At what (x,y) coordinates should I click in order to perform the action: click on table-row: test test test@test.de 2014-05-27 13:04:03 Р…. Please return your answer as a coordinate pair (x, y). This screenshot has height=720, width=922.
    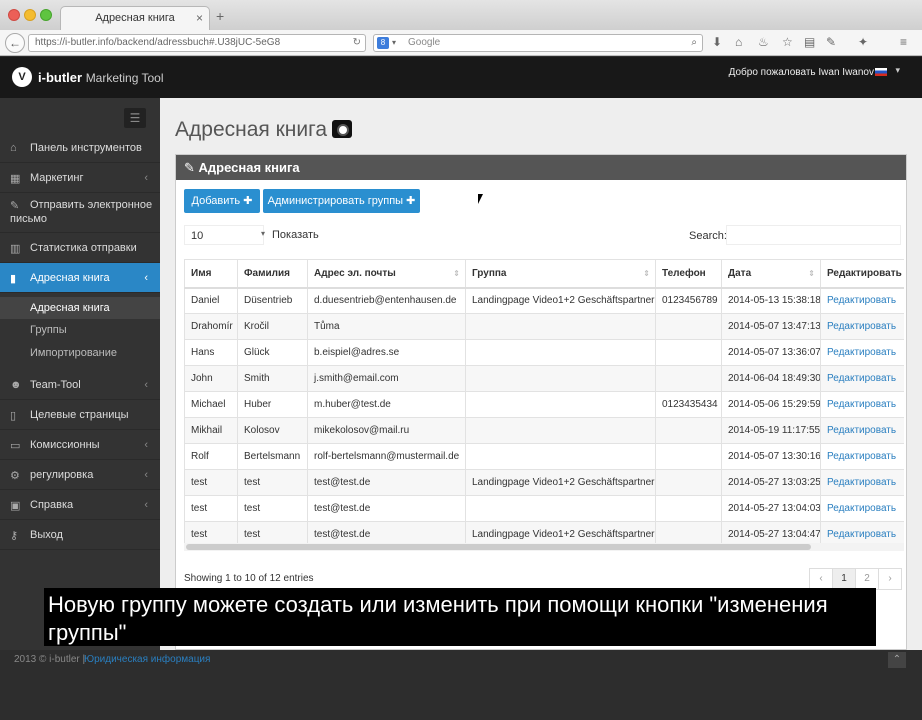
    Looking at the image, I should click on (544, 508).